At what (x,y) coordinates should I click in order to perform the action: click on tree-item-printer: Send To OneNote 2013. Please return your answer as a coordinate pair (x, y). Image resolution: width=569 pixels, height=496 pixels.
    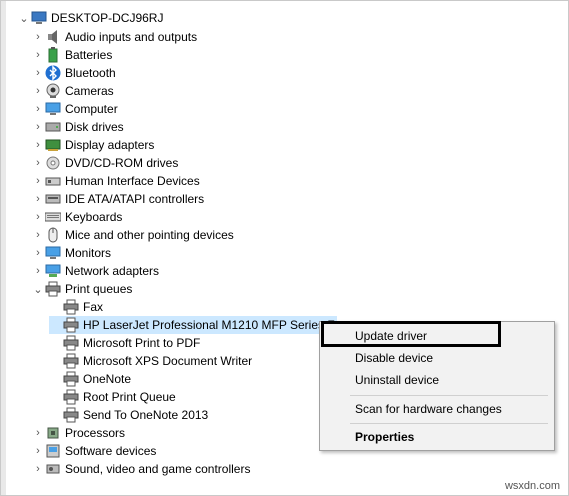
    Looking at the image, I should click on (128, 415).